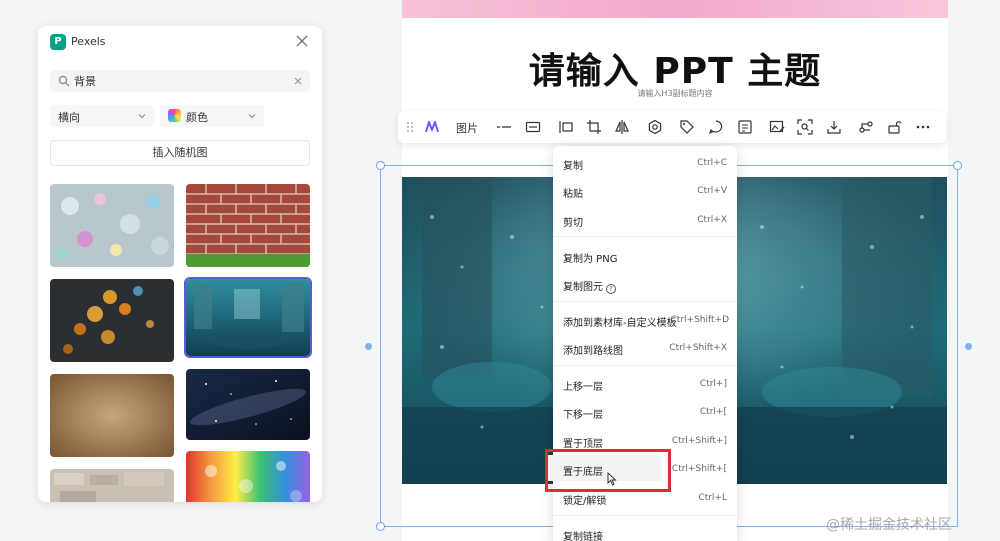  I want to click on help-icon: ?, so click(611, 289).